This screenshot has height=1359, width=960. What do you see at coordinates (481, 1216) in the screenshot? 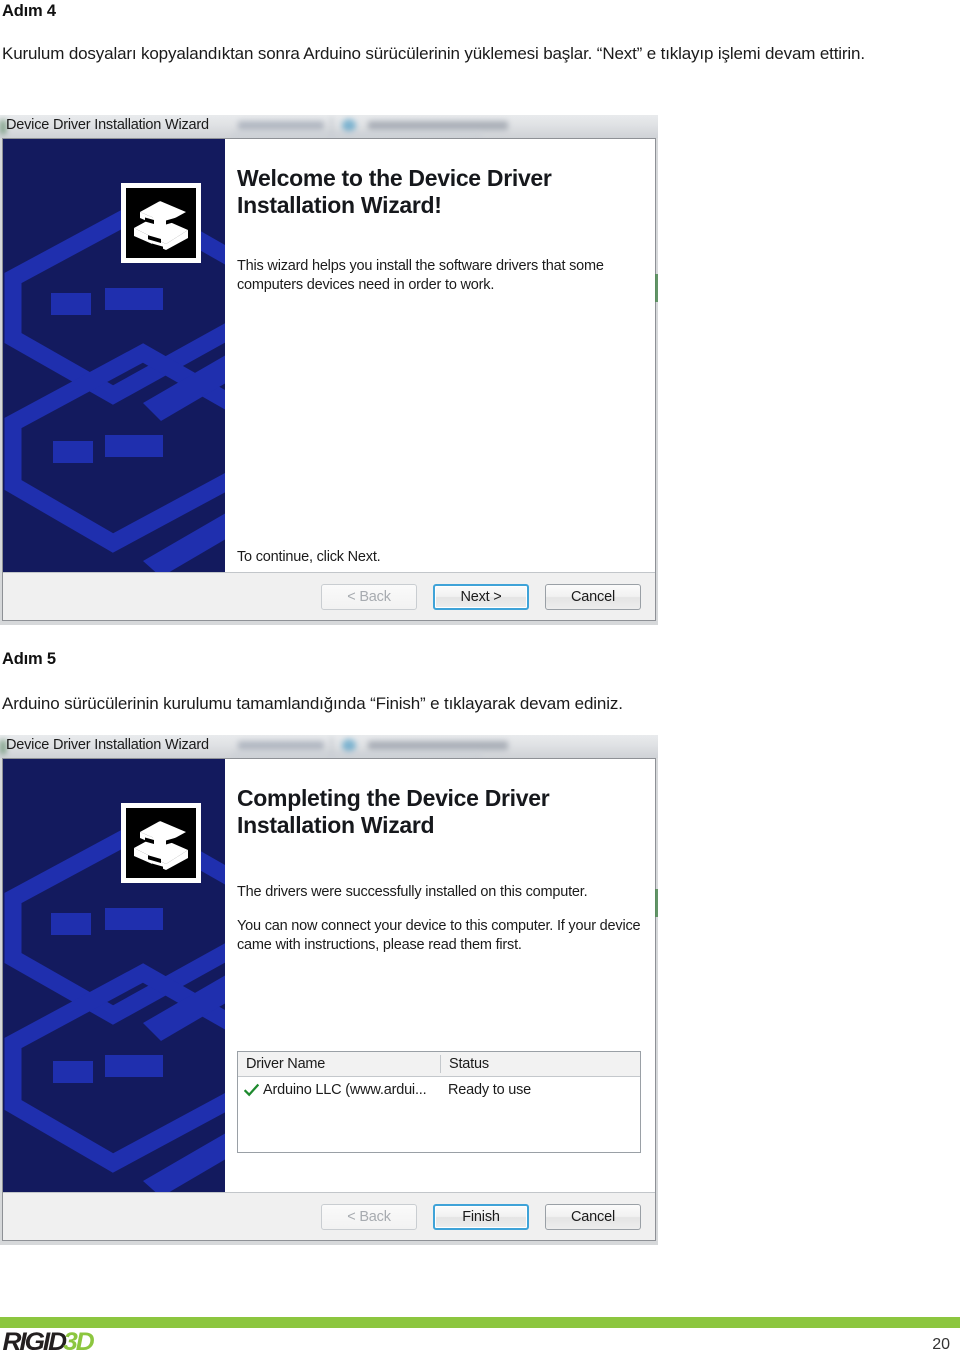
I see `finish-button: Finish` at bounding box center [481, 1216].